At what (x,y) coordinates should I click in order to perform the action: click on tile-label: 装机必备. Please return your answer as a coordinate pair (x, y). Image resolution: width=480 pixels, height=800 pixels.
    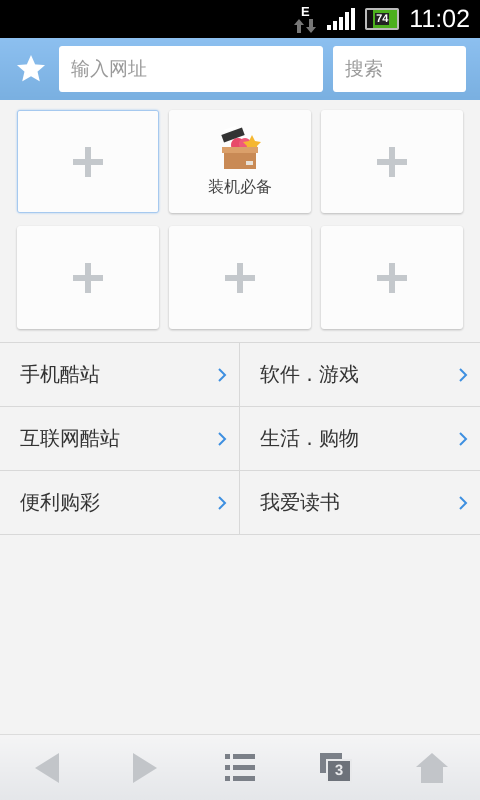
    Looking at the image, I should click on (240, 187).